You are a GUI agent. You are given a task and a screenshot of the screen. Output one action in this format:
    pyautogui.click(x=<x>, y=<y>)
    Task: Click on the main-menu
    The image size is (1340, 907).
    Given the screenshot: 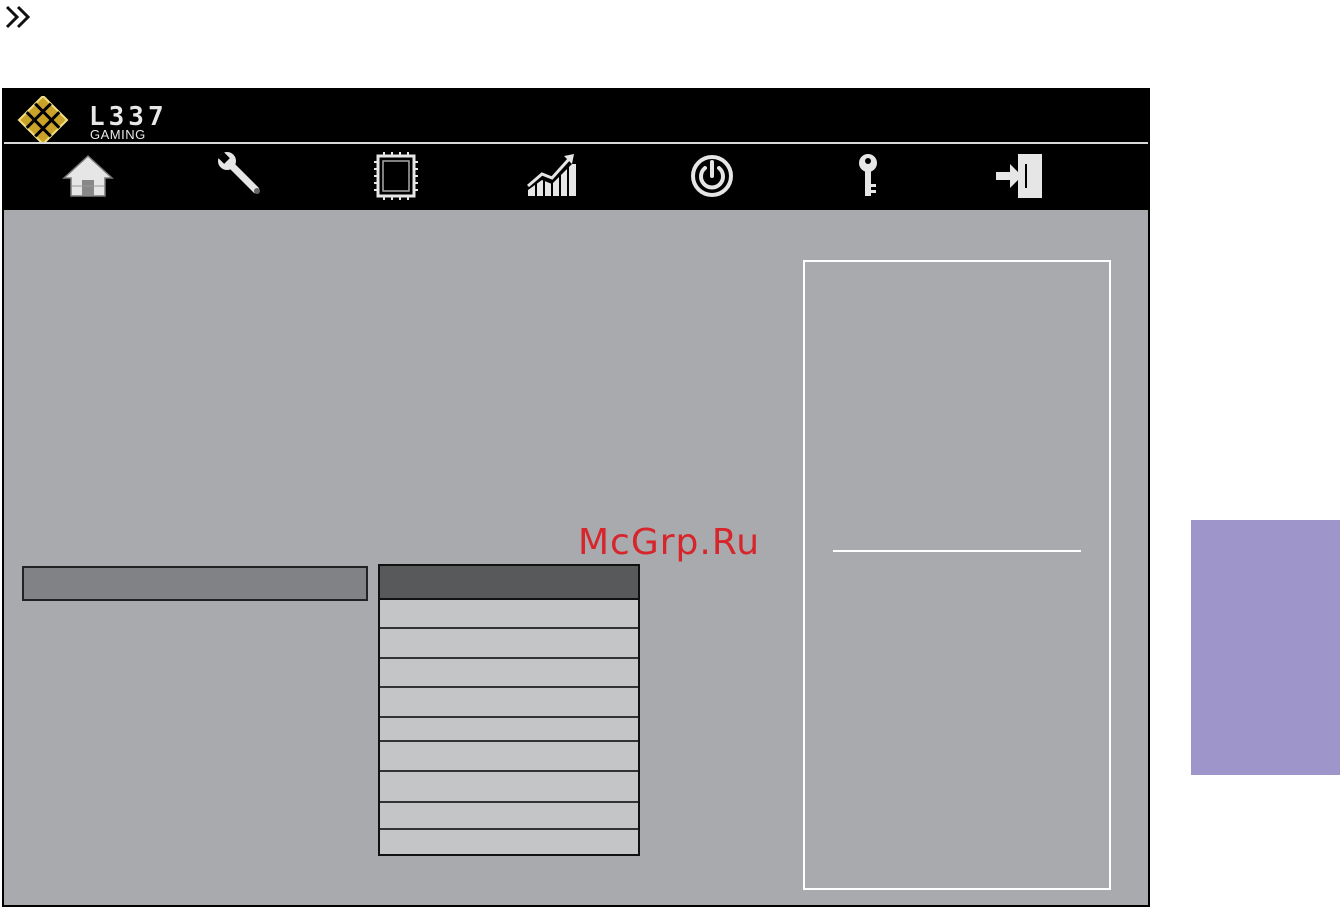 What is the action you would take?
    pyautogui.click(x=576, y=176)
    